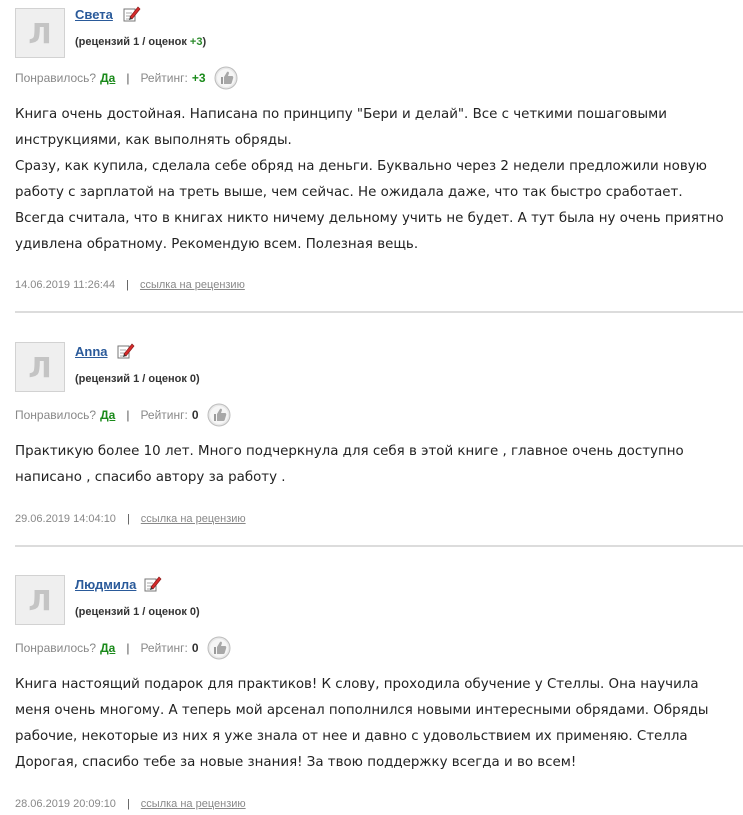 The image size is (743, 815). I want to click on review-meta: 29.06.2019 14:04:10 | ссылка на рецензию, so click(130, 519).